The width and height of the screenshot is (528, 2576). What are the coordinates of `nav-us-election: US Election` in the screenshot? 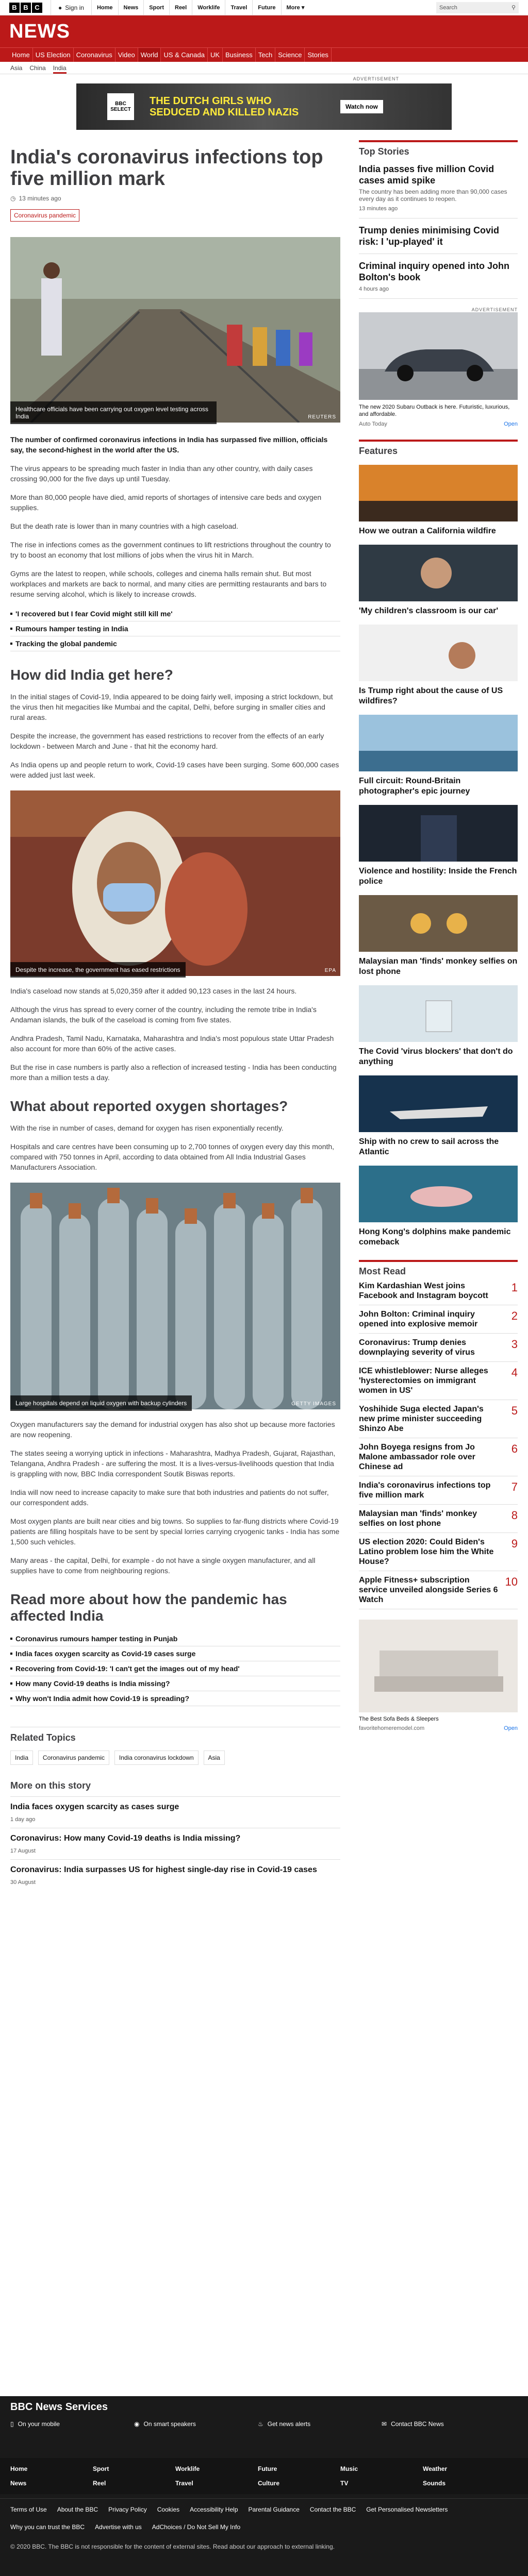 It's located at (54, 55).